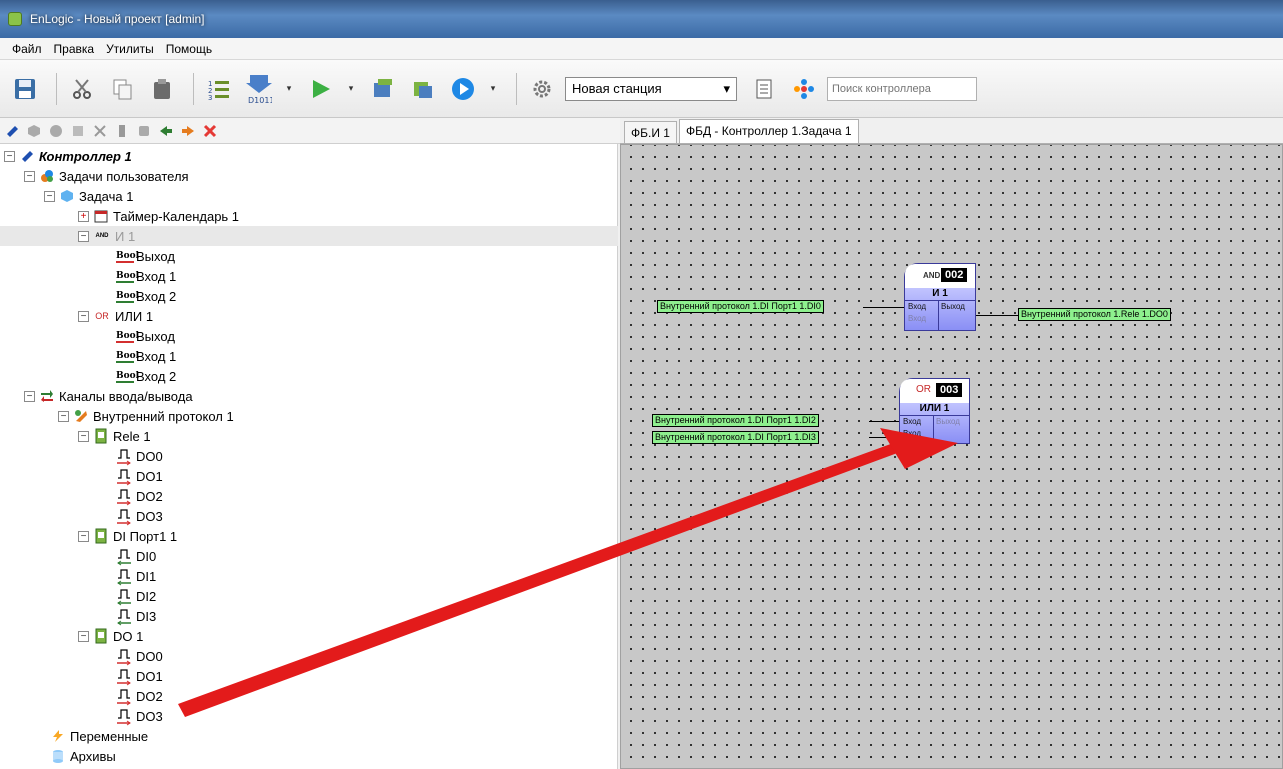  I want to click on tree-node-di-port: − DI Порт1 1, so click(127, 536).